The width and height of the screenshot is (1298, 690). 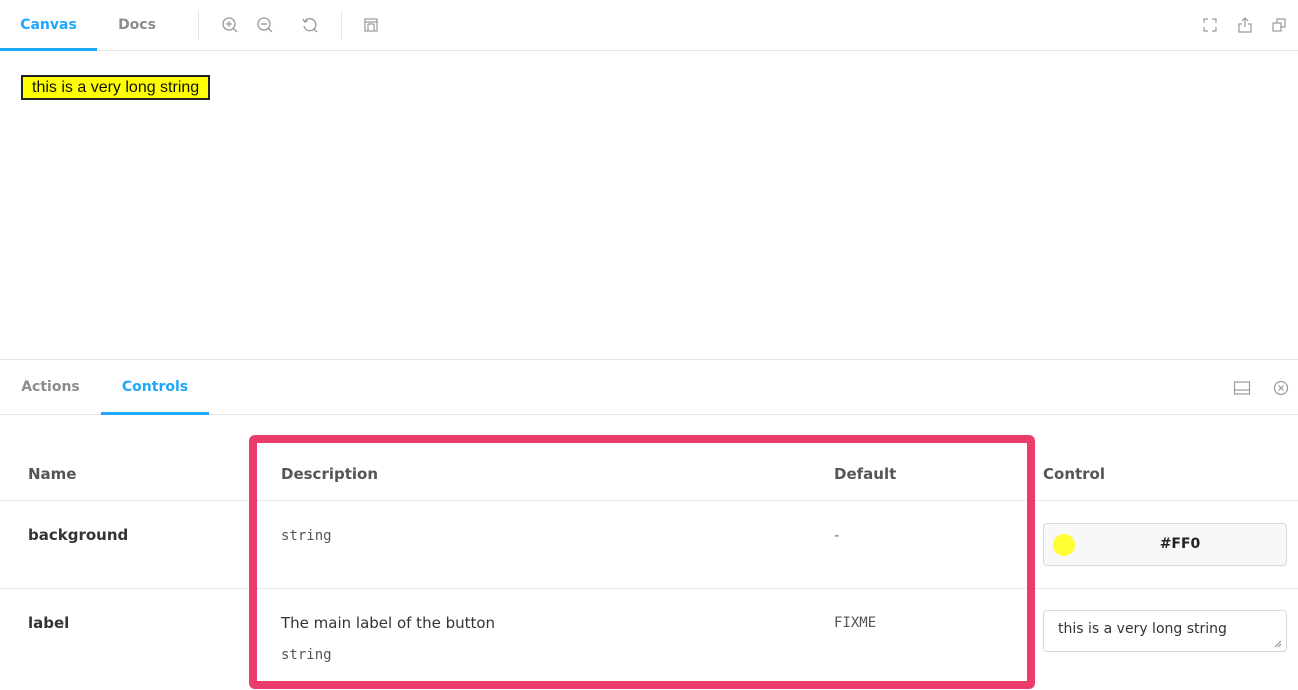 I want to click on addons-panel-header: Actions Controls, so click(x=649, y=387).